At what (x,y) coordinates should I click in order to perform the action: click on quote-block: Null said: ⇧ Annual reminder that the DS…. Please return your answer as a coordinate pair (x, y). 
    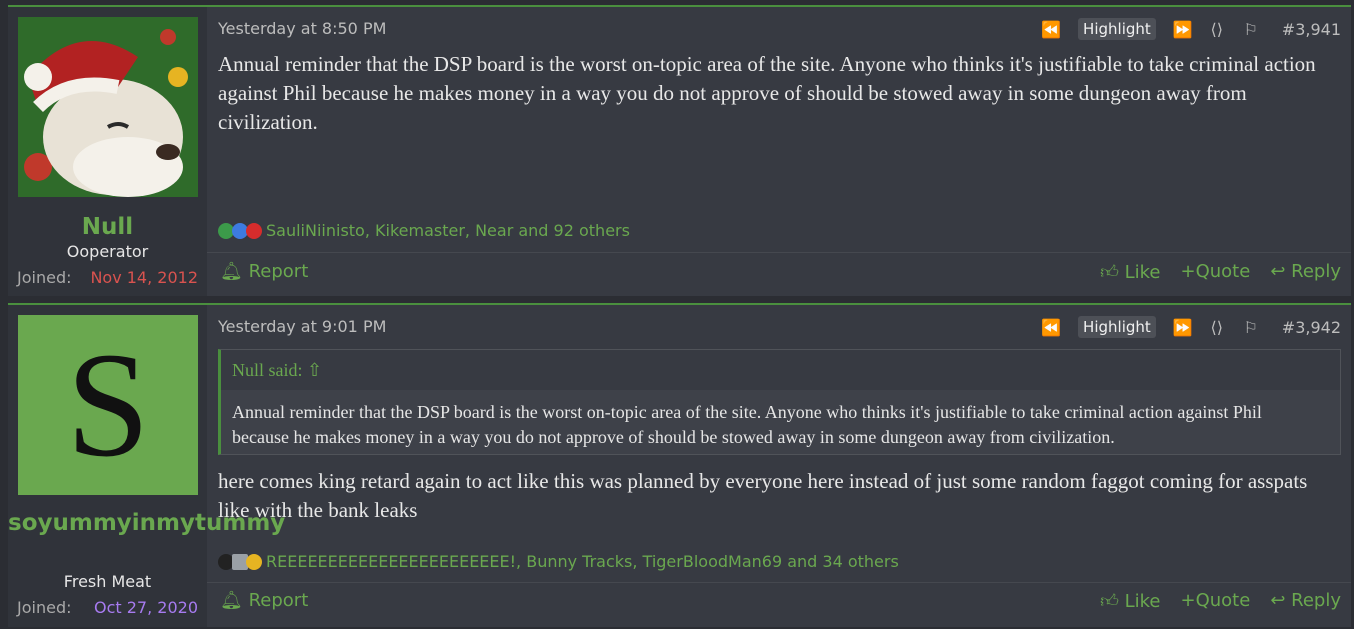
    Looking at the image, I should click on (779, 402).